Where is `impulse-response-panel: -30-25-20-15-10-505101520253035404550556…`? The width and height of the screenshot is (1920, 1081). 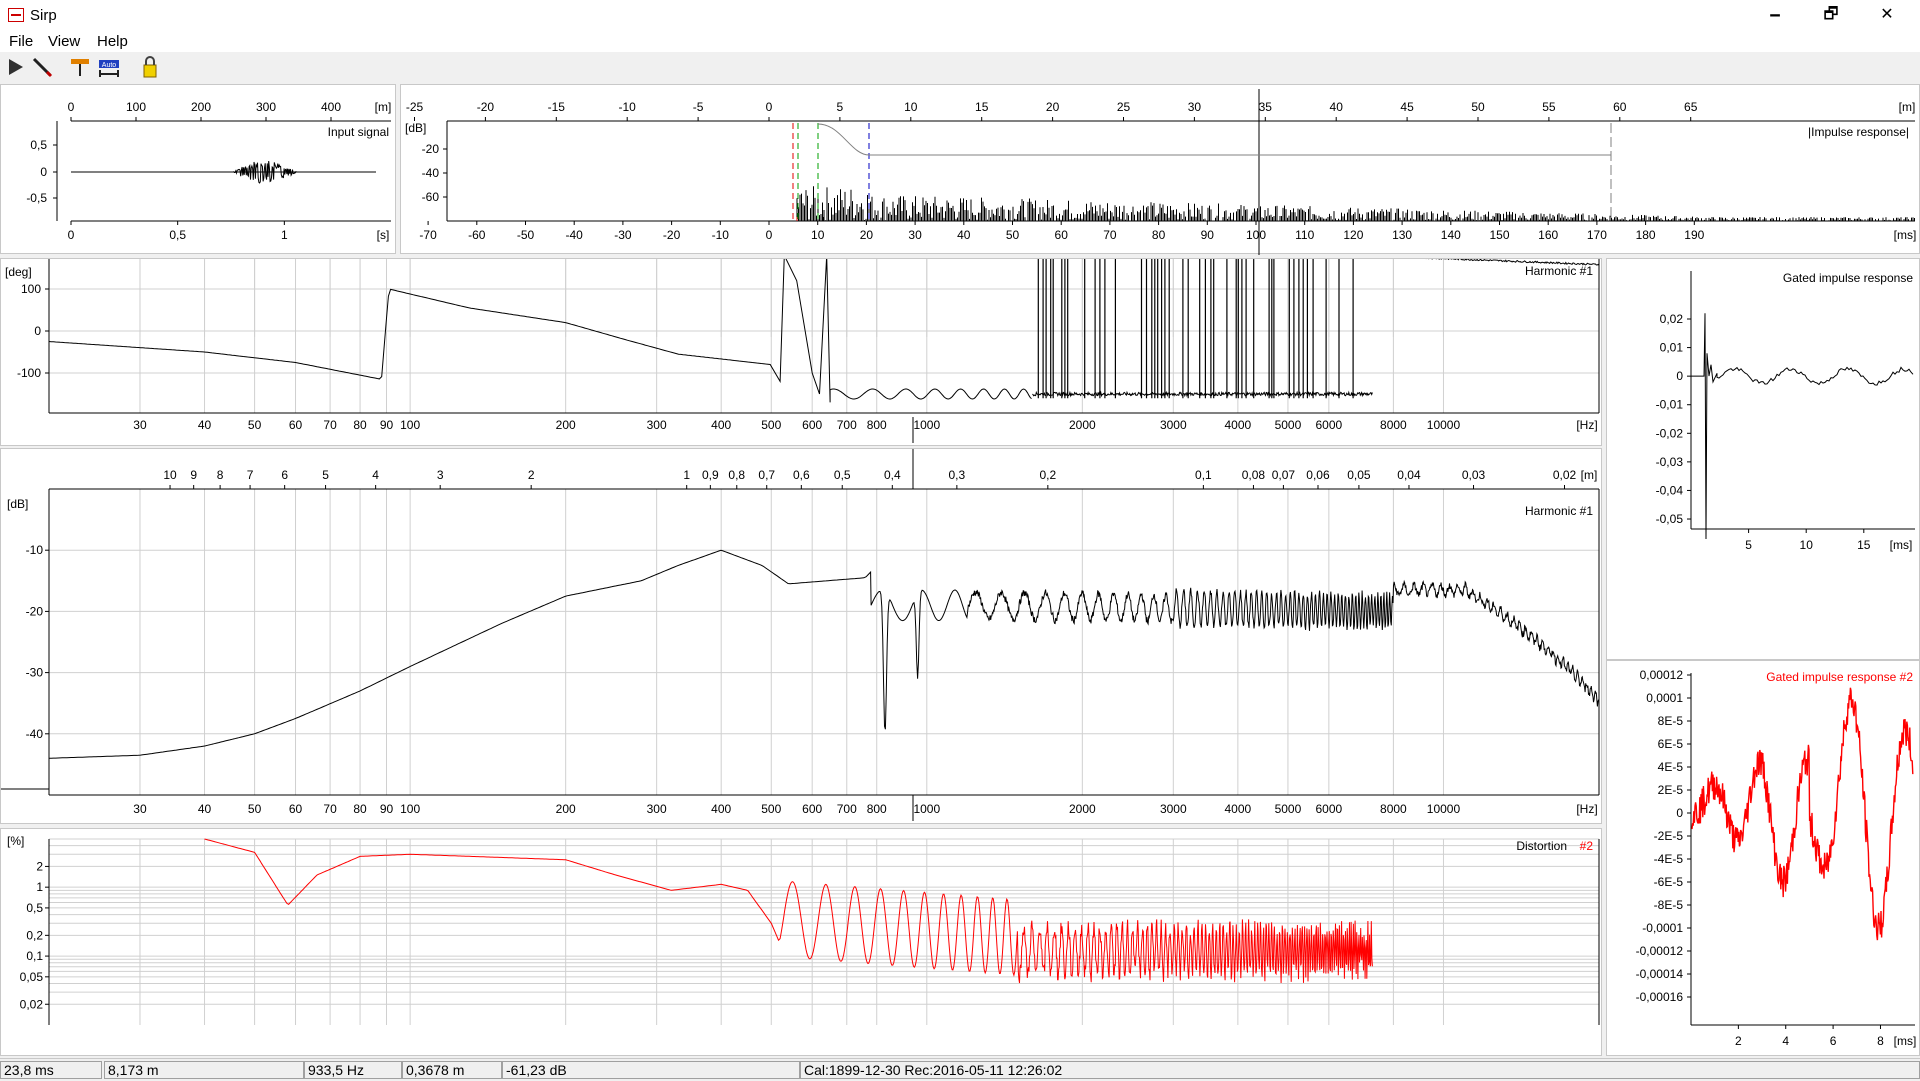
impulse-response-panel: -30-25-20-15-10-505101520253035404550556… is located at coordinates (1160, 169).